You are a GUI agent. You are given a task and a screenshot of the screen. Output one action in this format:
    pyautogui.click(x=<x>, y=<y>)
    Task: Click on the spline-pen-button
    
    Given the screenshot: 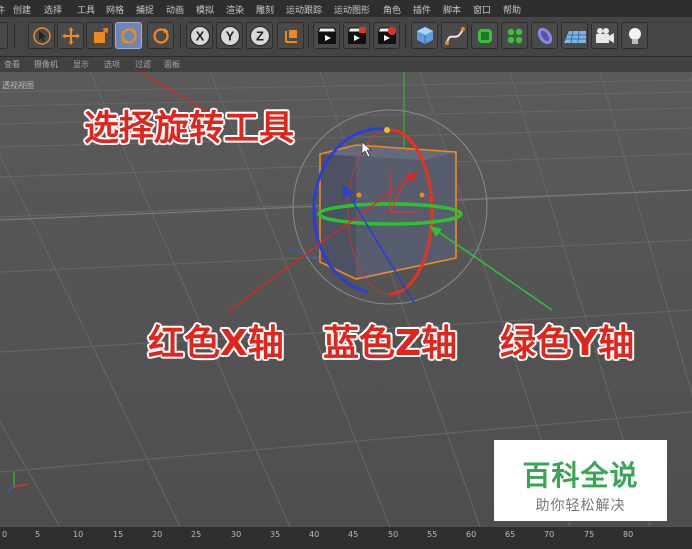 What is the action you would take?
    pyautogui.click(x=454, y=35)
    